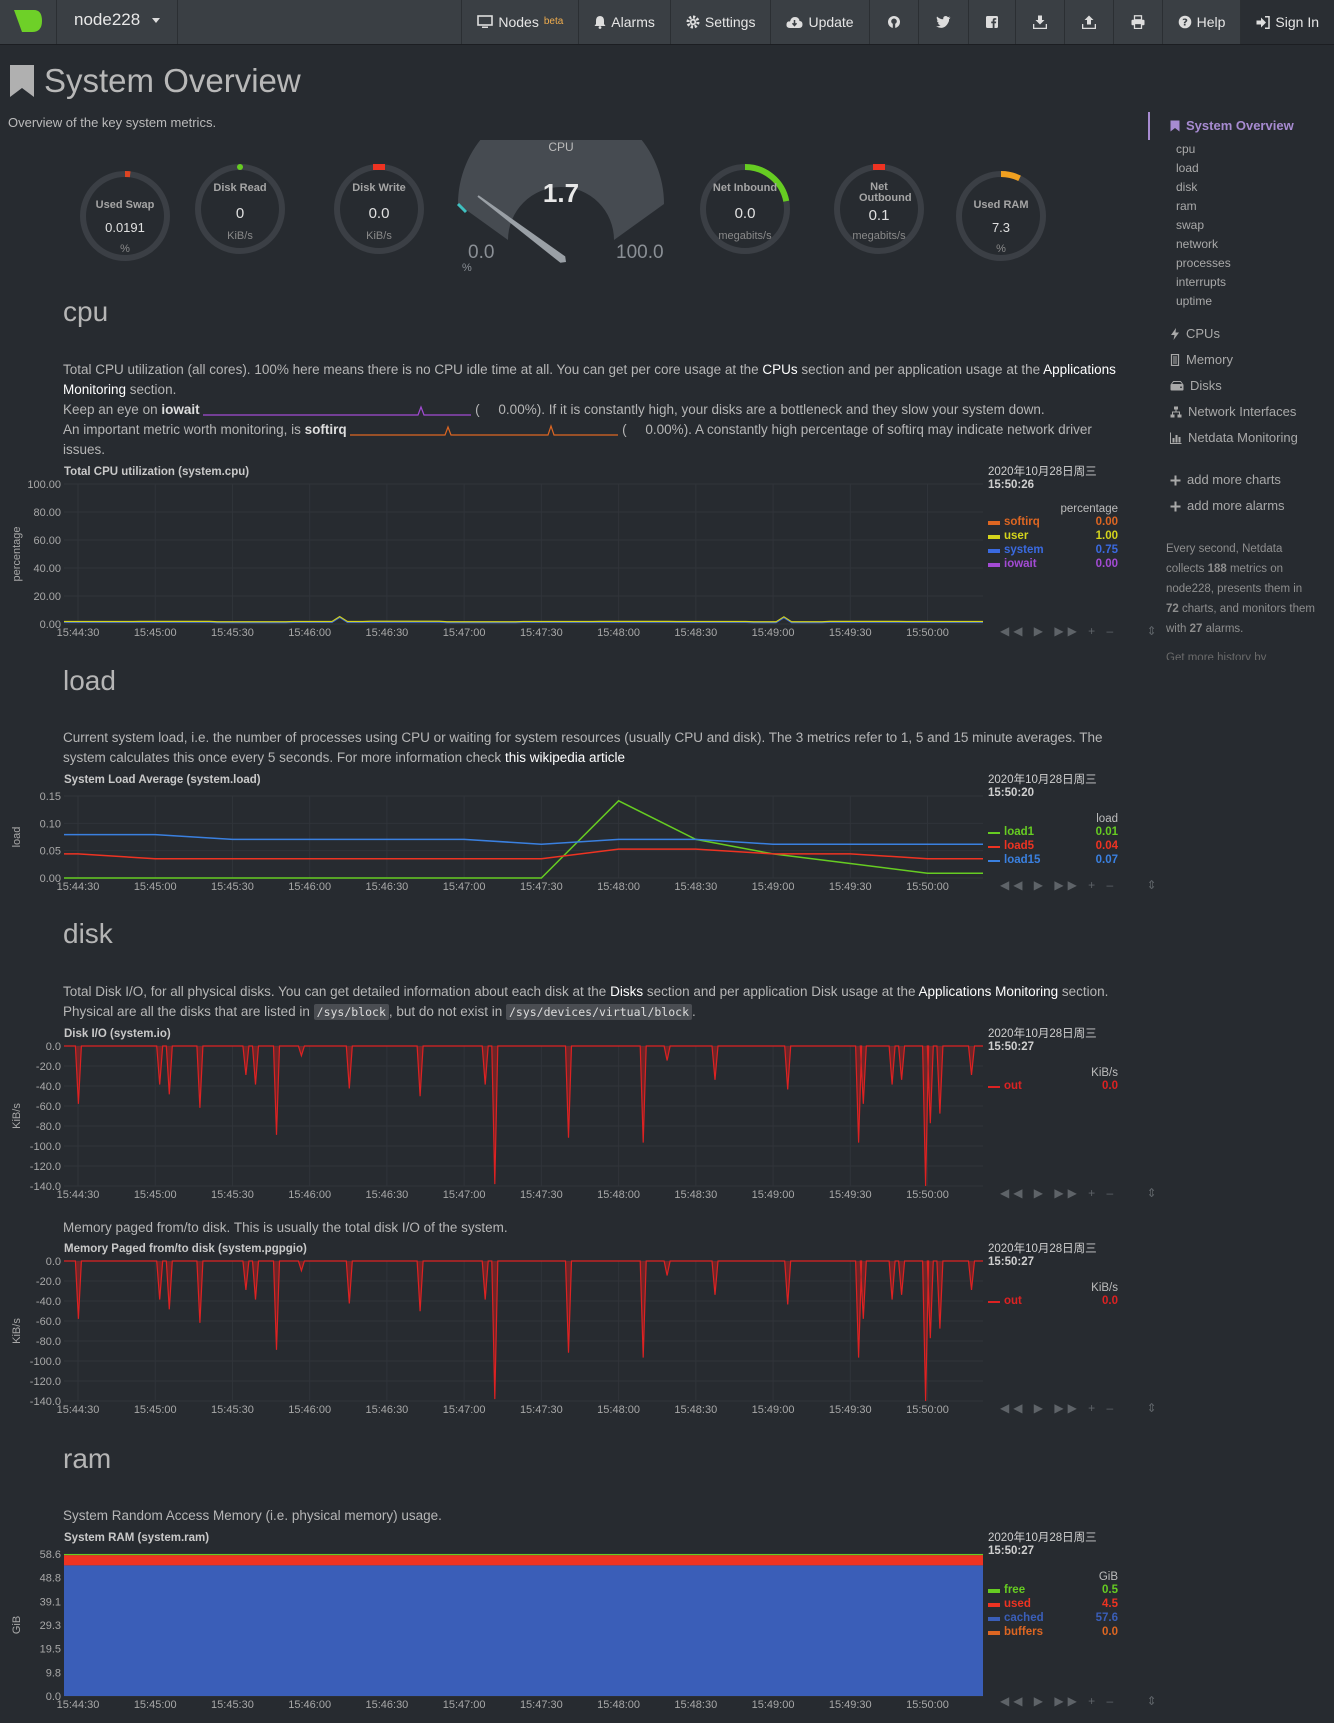 The width and height of the screenshot is (1334, 1723). Describe the element at coordinates (561, 193) in the screenshot. I see `cpu-gauge-value: 1.7` at that location.